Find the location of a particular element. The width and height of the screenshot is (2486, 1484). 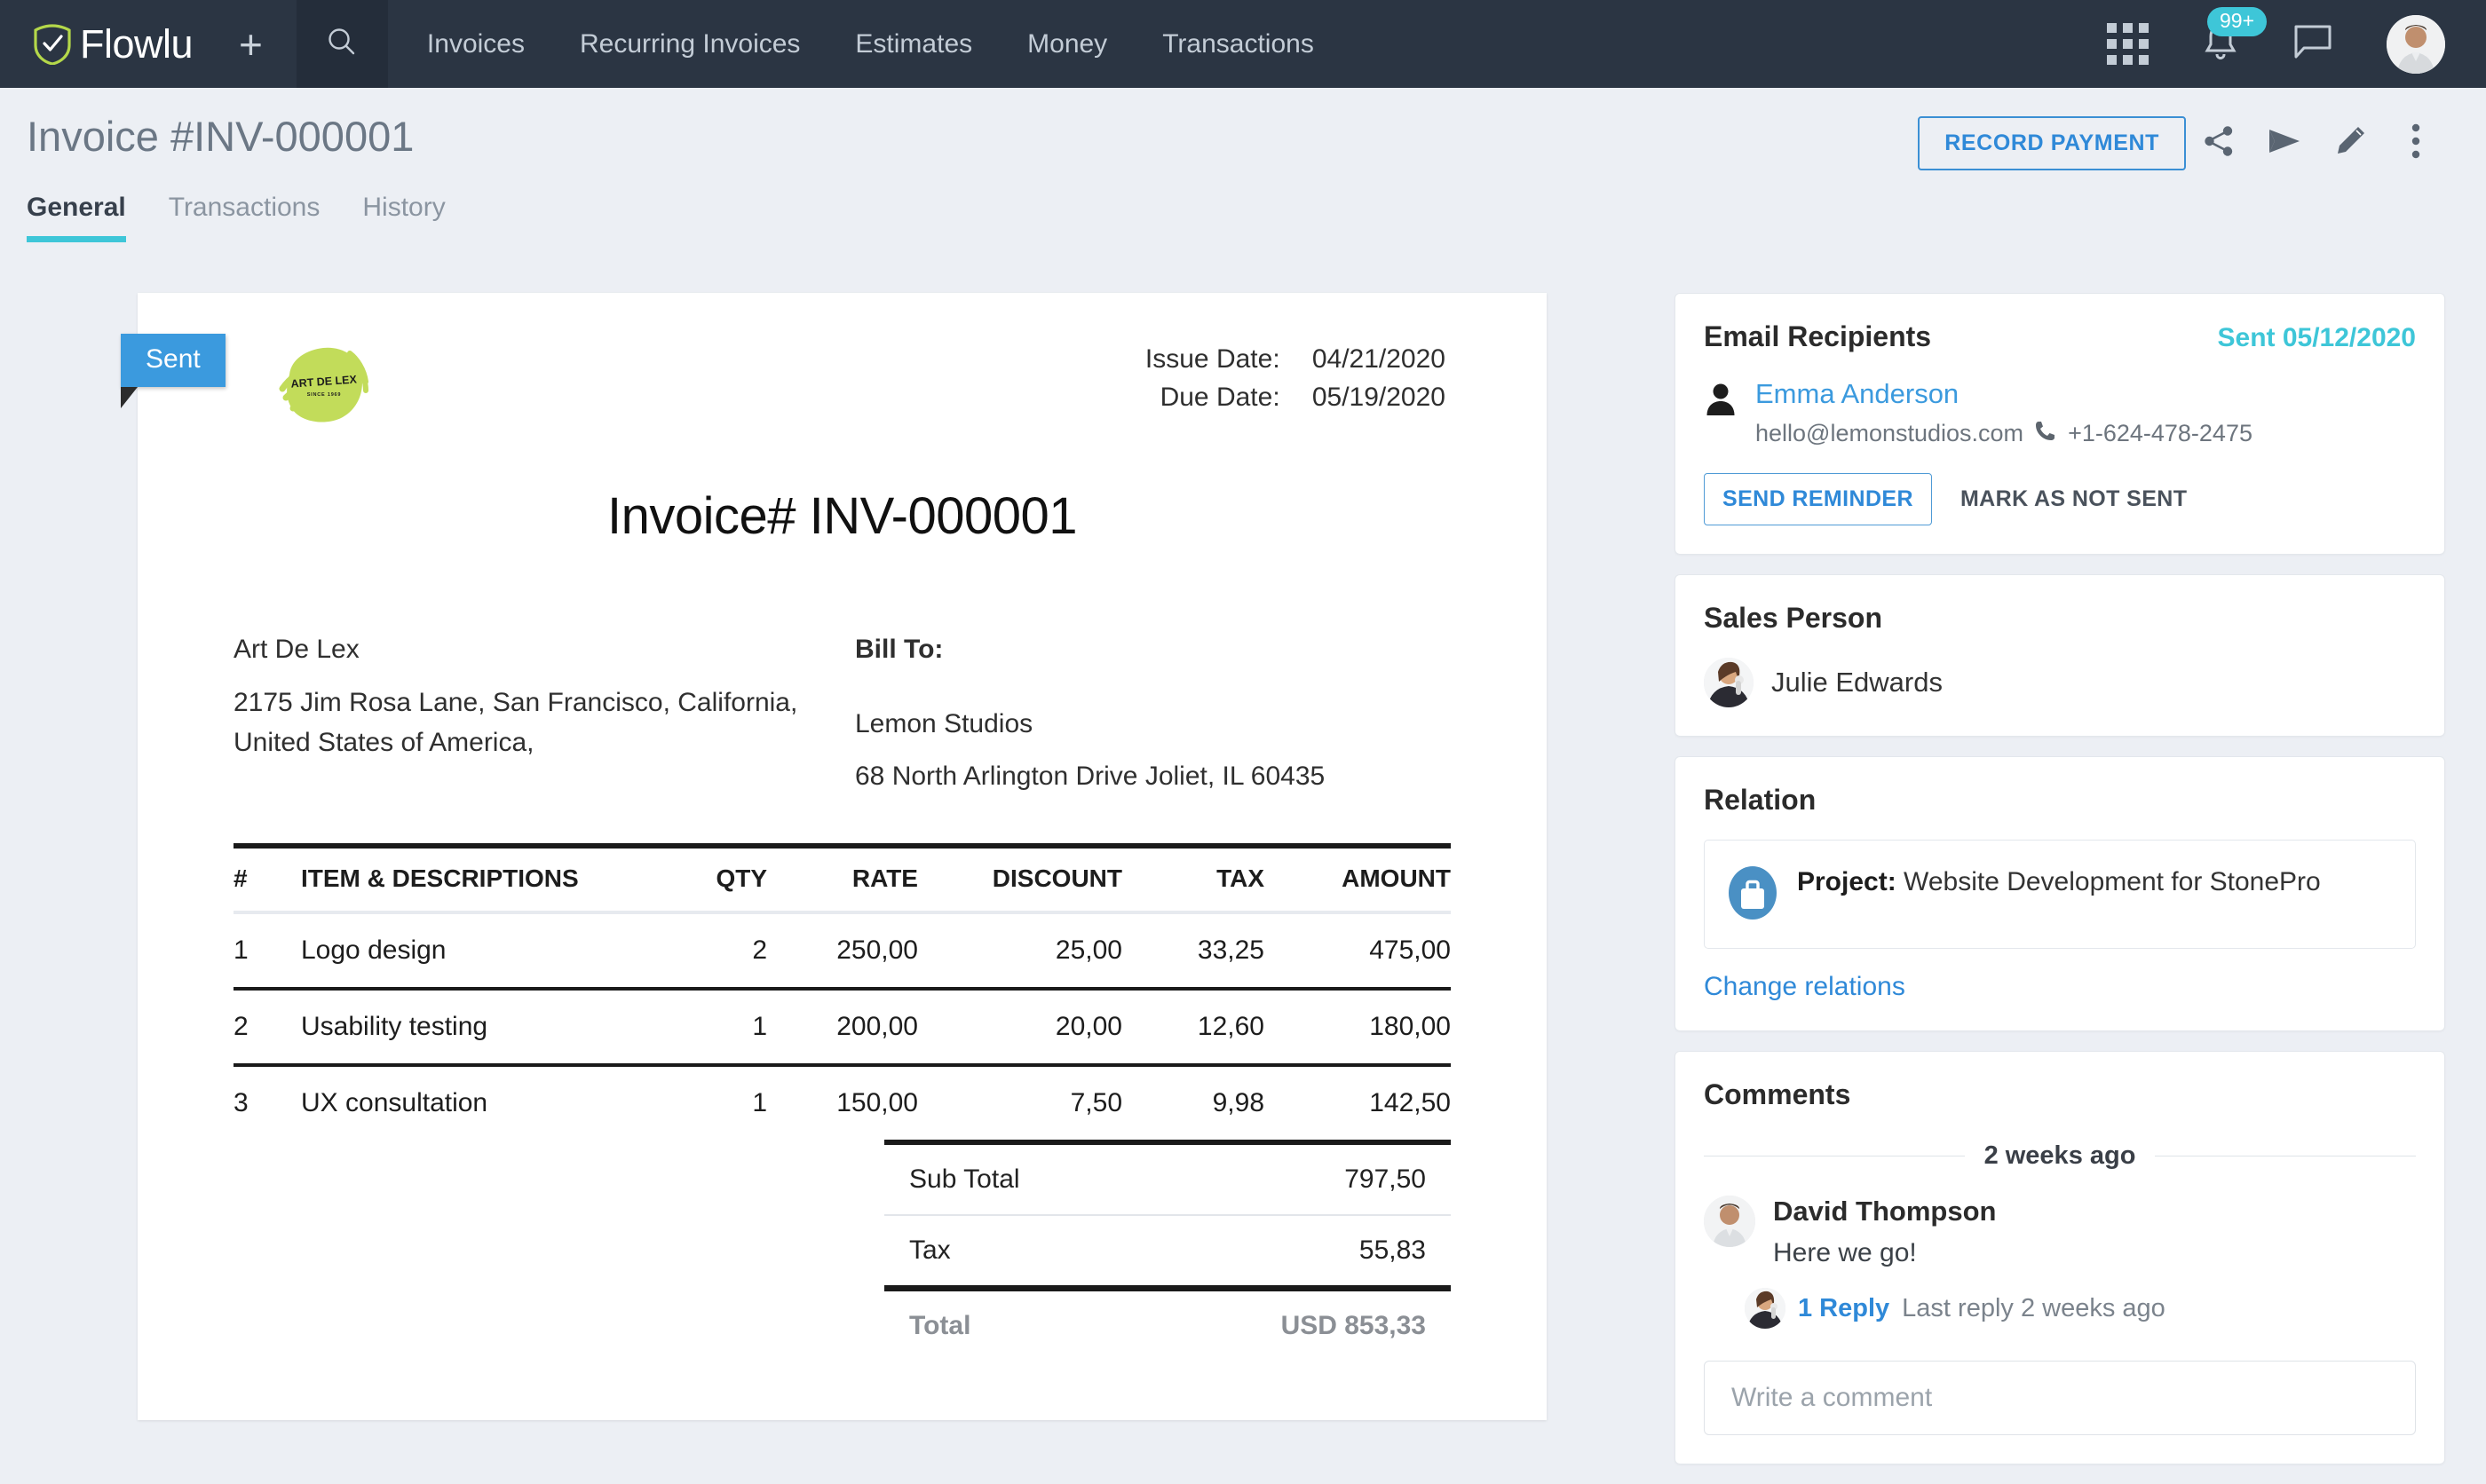

cell-tax: 9,98 is located at coordinates (1238, 1102).